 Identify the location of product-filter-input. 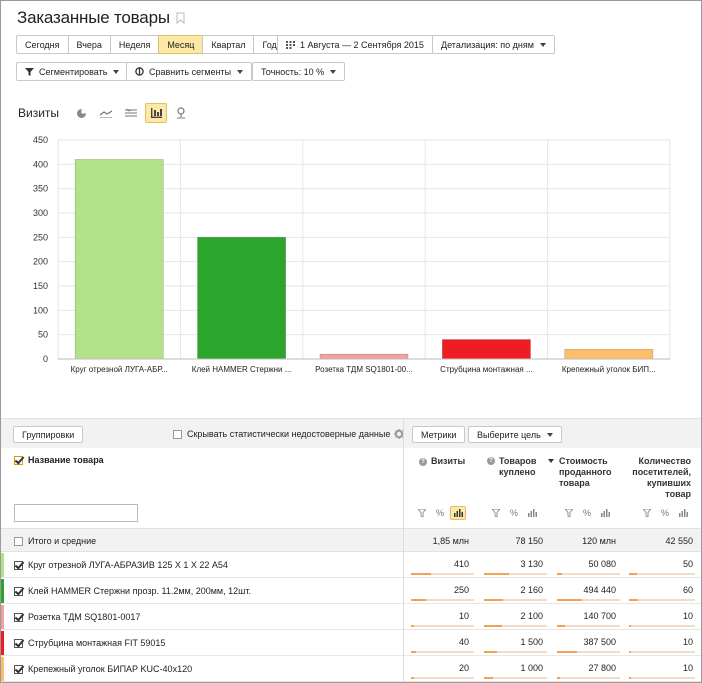
(76, 513).